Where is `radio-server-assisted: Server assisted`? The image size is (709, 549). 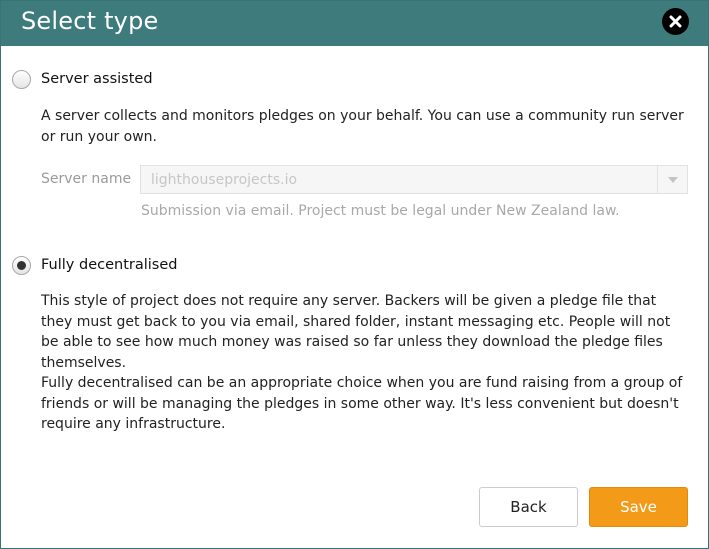 radio-server-assisted: Server assisted is located at coordinates (82, 79).